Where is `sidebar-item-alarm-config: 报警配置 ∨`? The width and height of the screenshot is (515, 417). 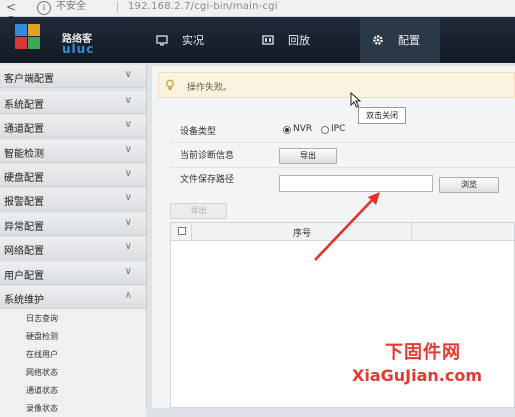
sidebar-item-alarm-config: 报警配置 ∨ is located at coordinates (73, 199).